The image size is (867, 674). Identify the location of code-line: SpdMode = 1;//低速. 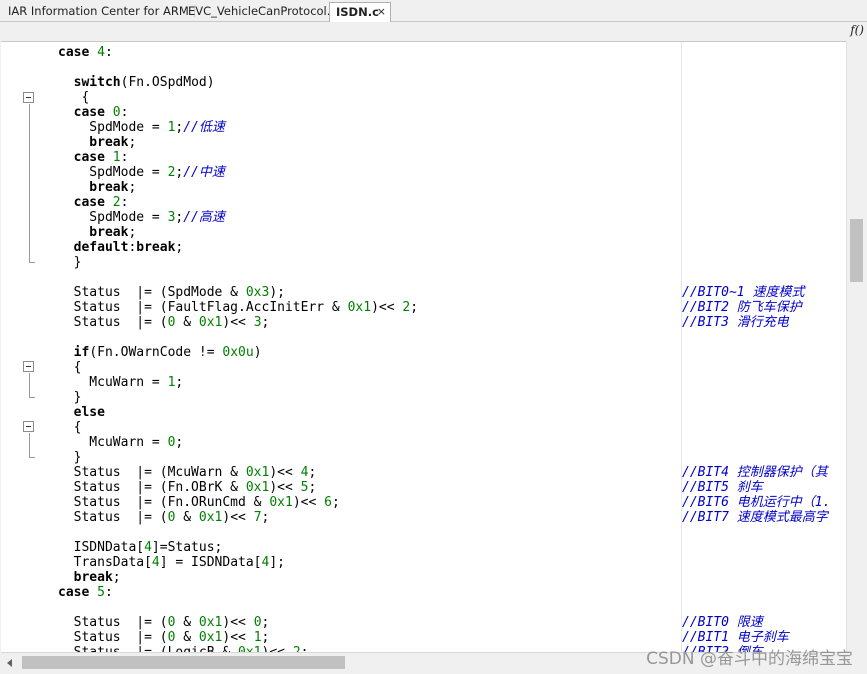
(238, 127).